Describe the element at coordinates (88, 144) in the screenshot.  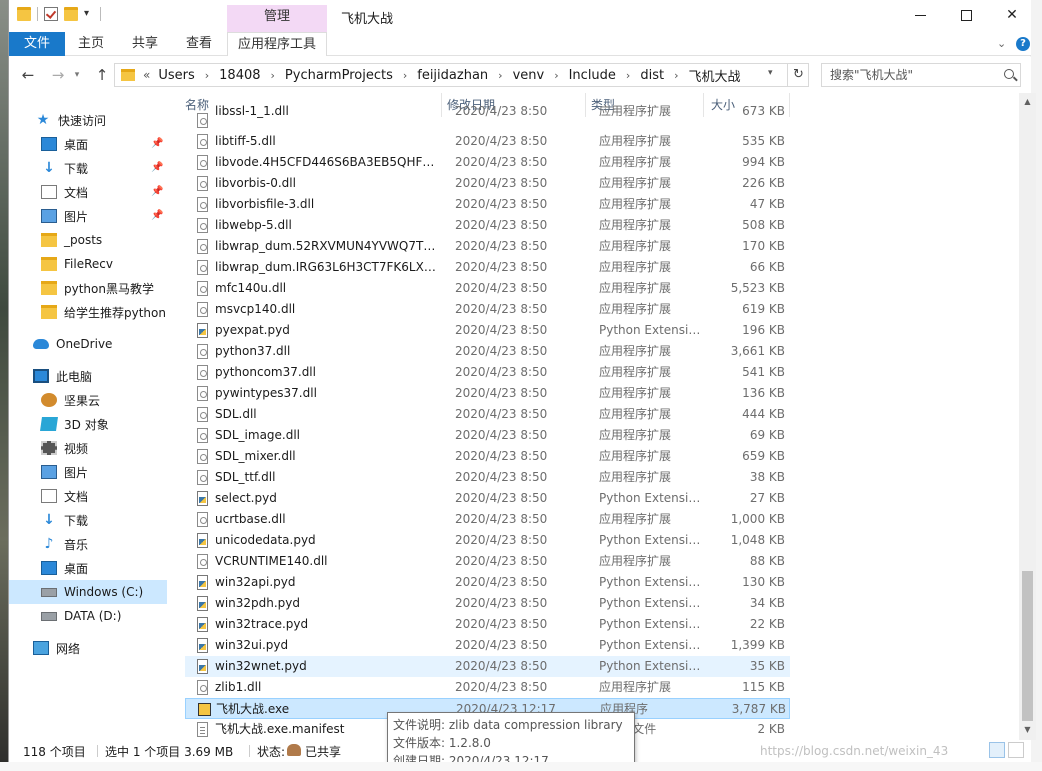
I see `sidebar-item-desktop: 桌面 📌` at that location.